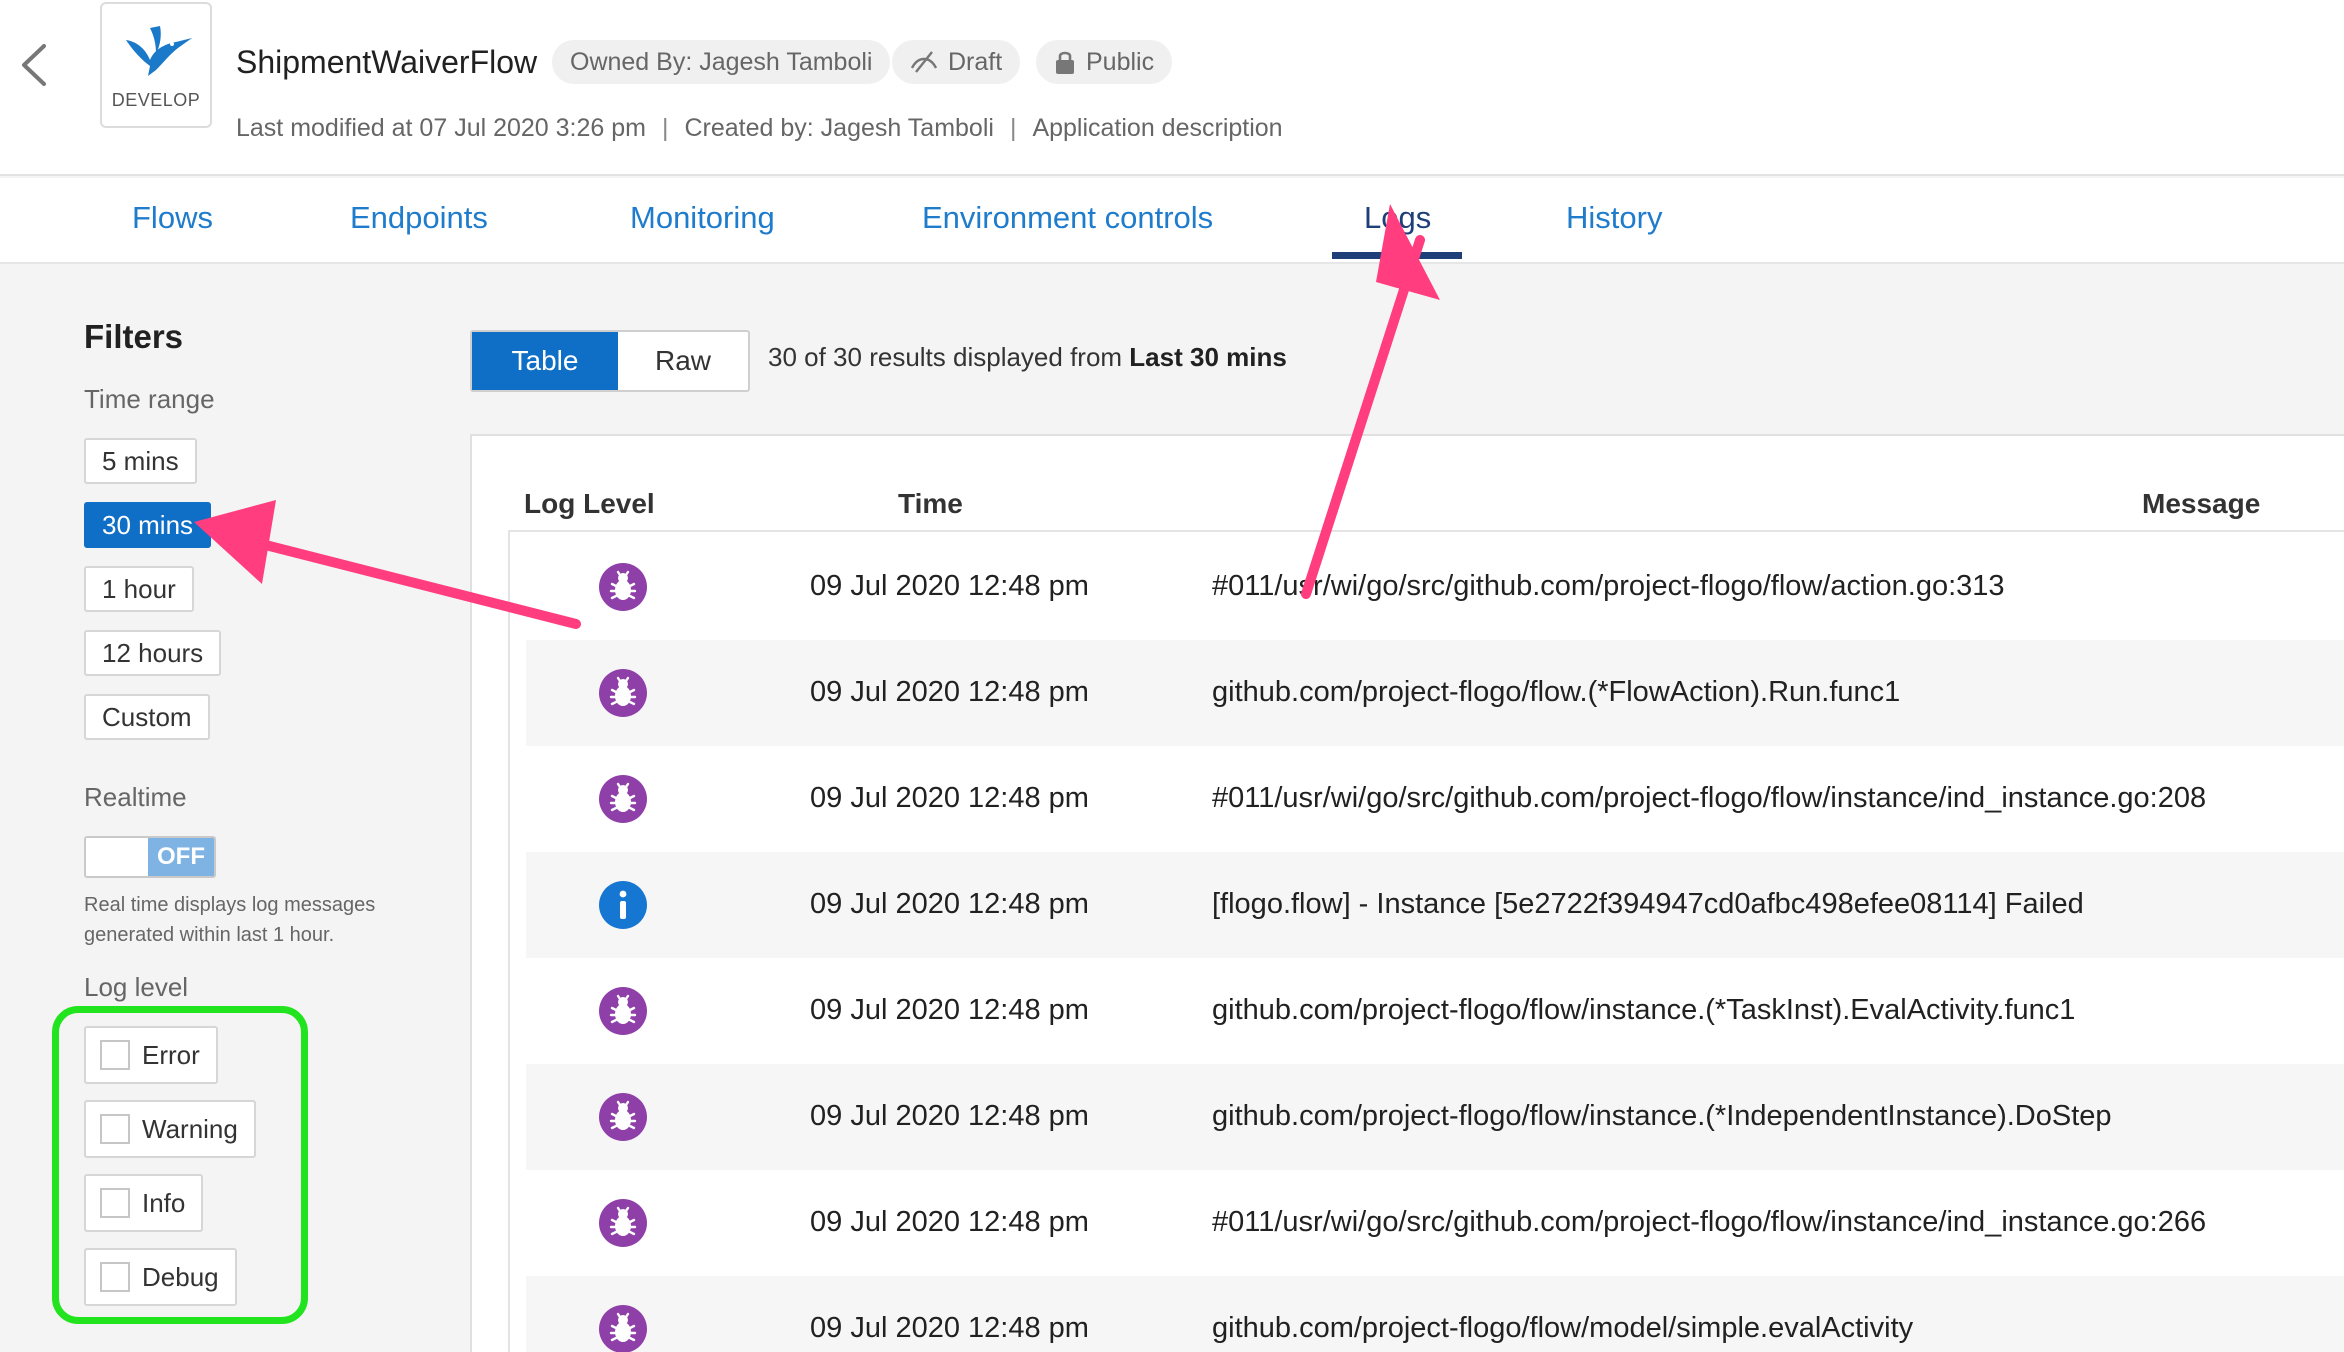 The width and height of the screenshot is (2344, 1352). Describe the element at coordinates (2201, 503) in the screenshot. I see `column-header-message: Message` at that location.